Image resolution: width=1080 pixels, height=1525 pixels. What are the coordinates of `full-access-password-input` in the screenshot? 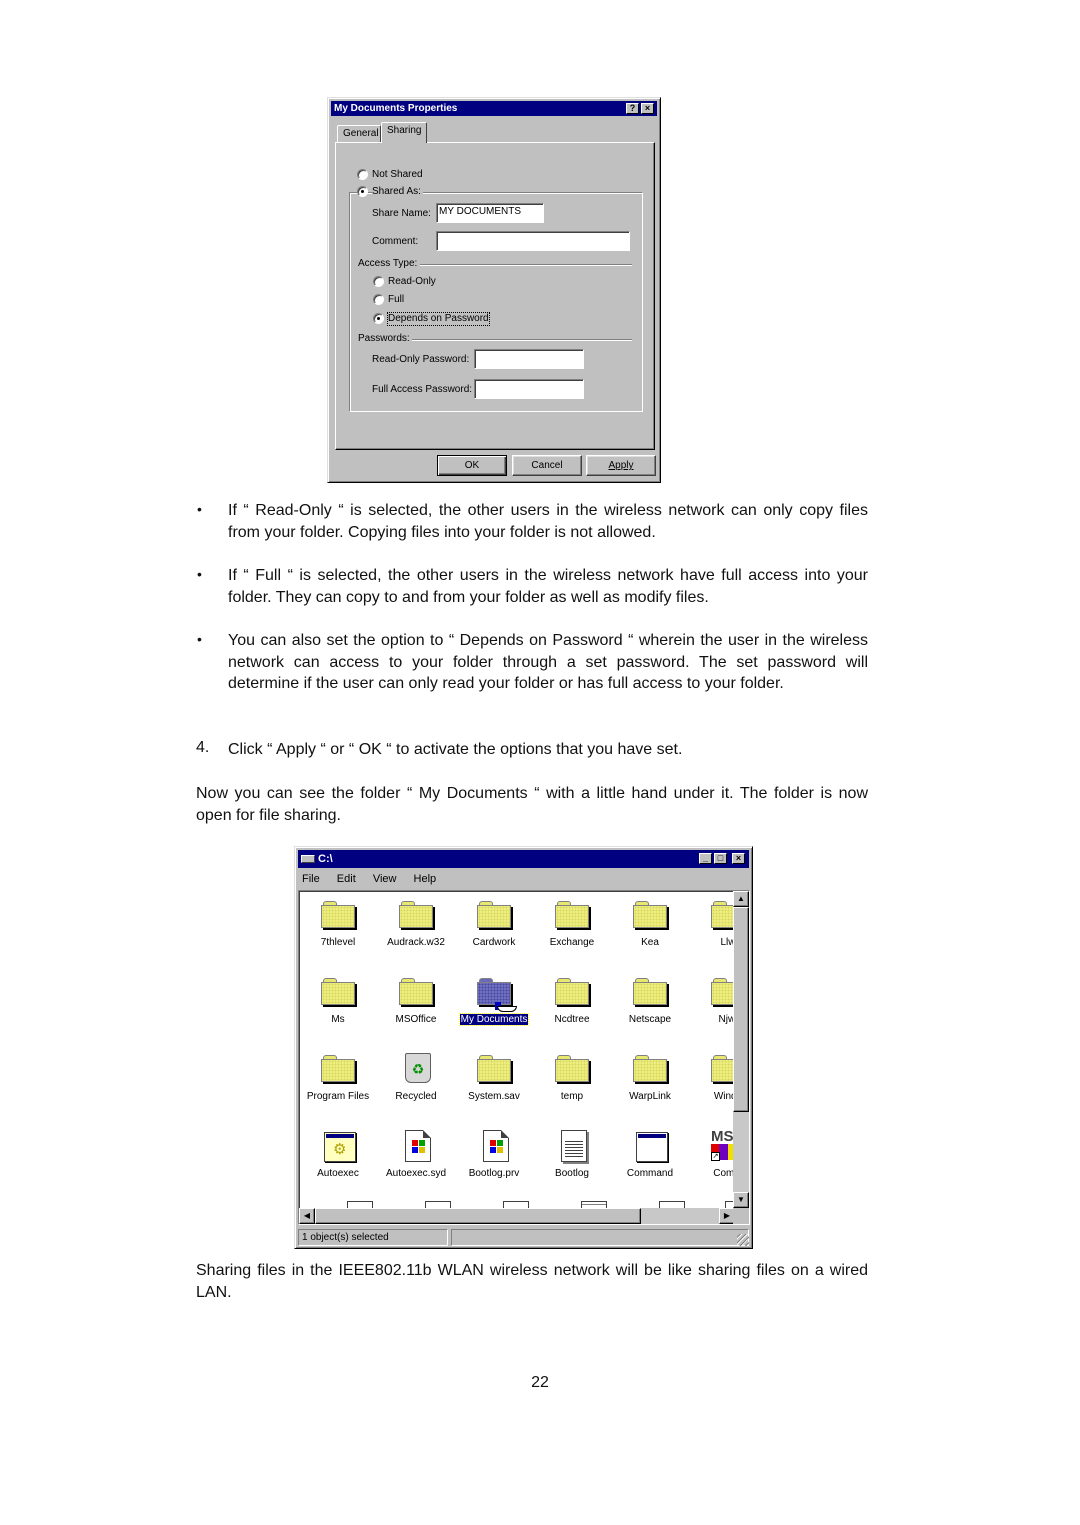 It's located at (529, 389).